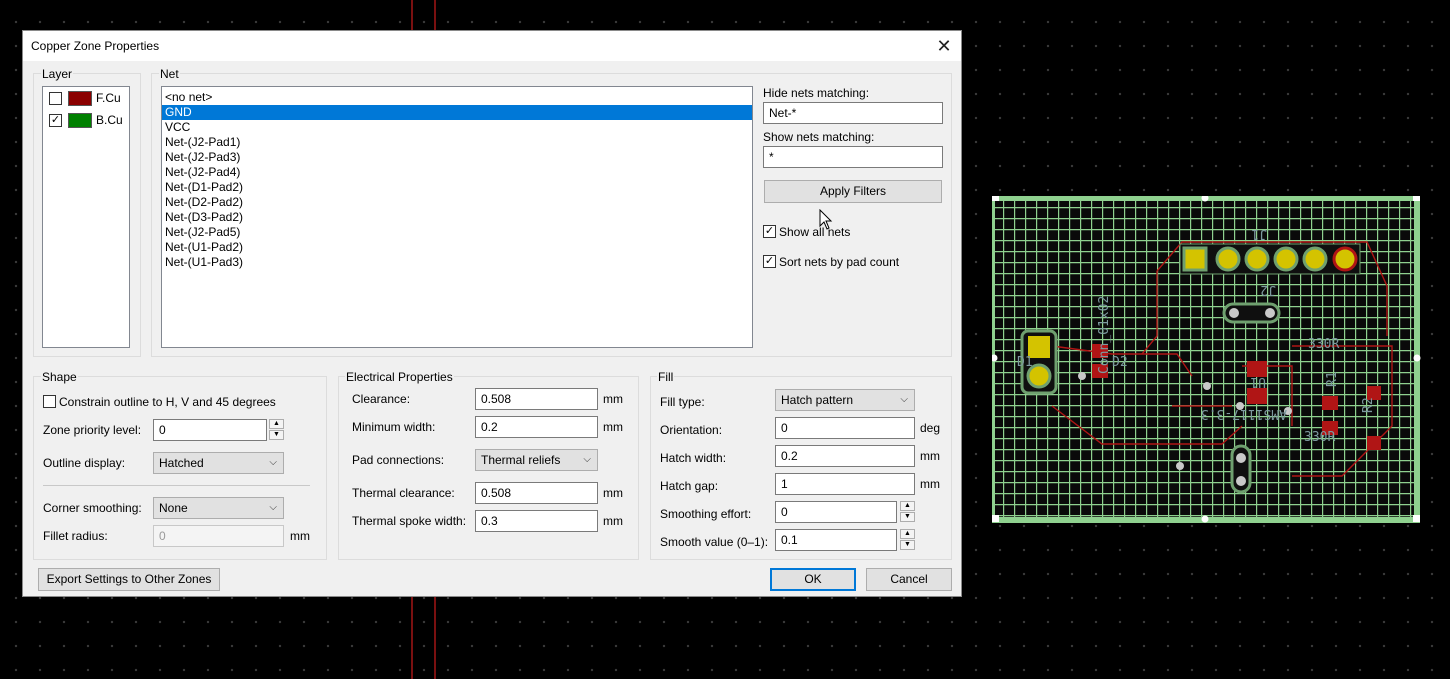 Image resolution: width=1450 pixels, height=679 pixels. What do you see at coordinates (457, 232) in the screenshot?
I see `net-list-item: Net-(J2-Pad5)` at bounding box center [457, 232].